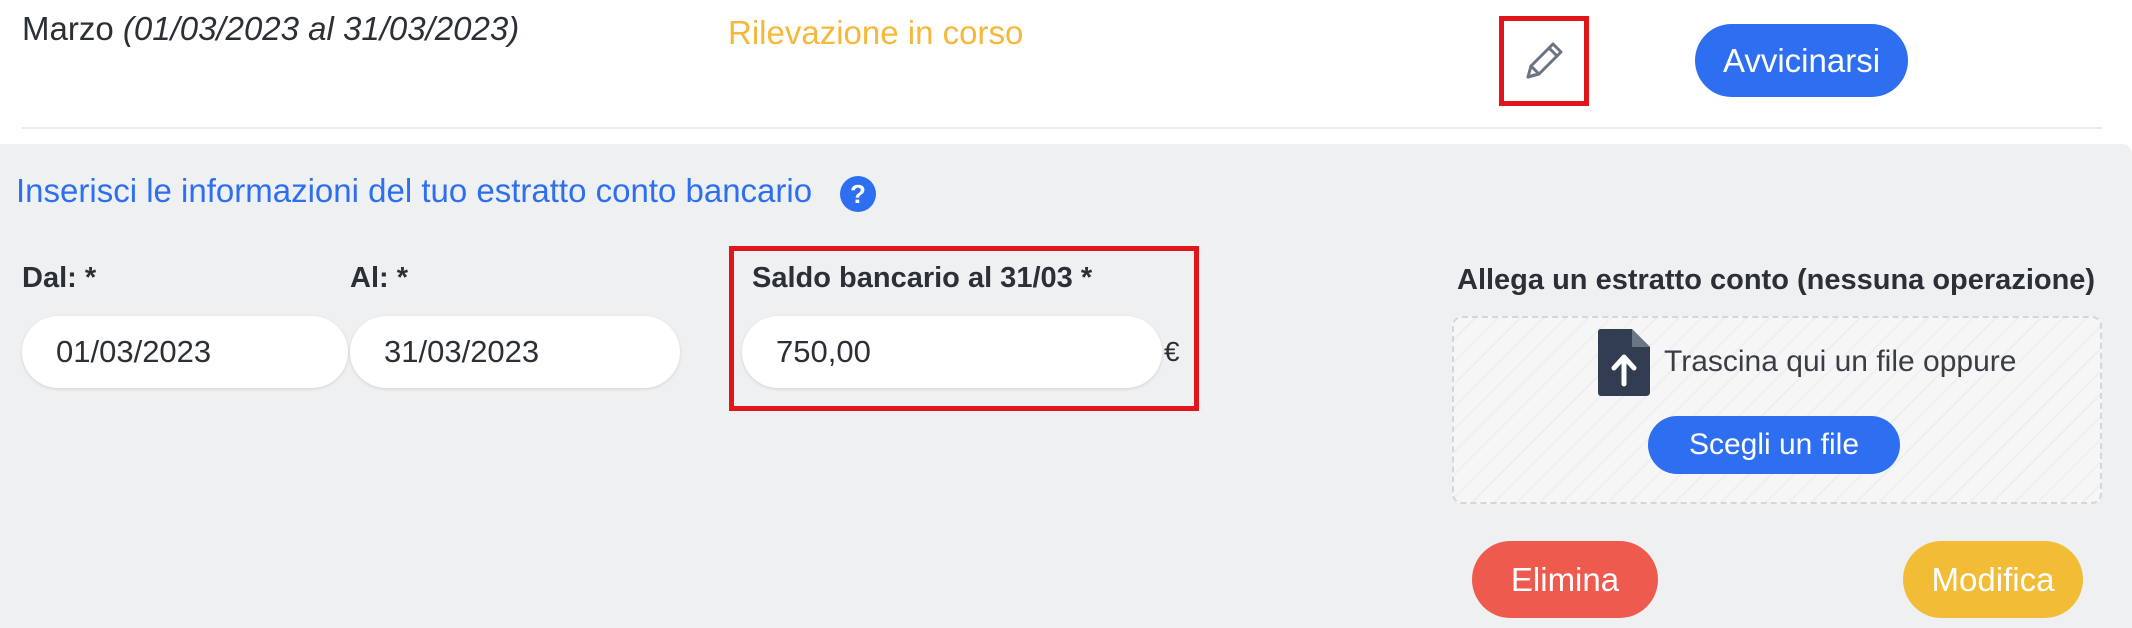 The width and height of the screenshot is (2132, 628). What do you see at coordinates (1993, 579) in the screenshot?
I see `modify-button: Modifica` at bounding box center [1993, 579].